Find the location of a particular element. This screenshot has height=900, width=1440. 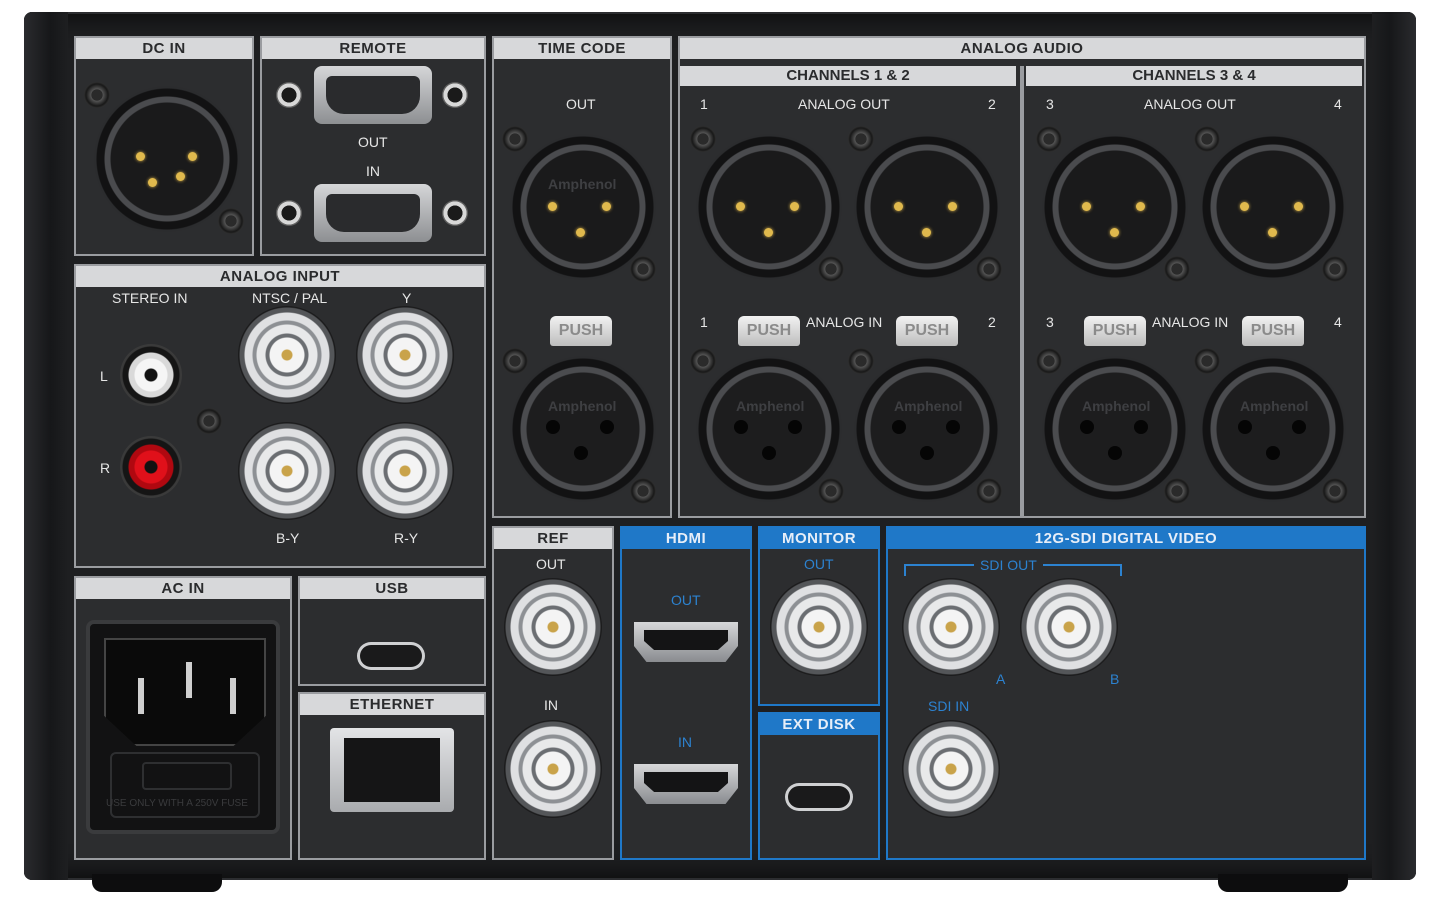

ch3-analog-in-xlr is located at coordinates (1115, 429).